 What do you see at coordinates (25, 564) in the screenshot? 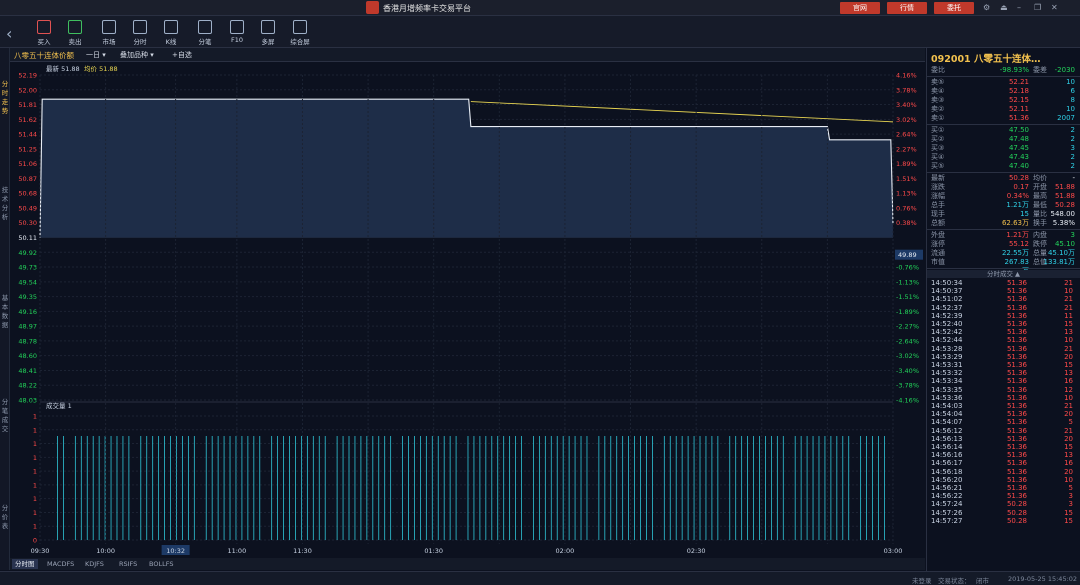
I see `tab-timeshare: 分时图` at bounding box center [25, 564].